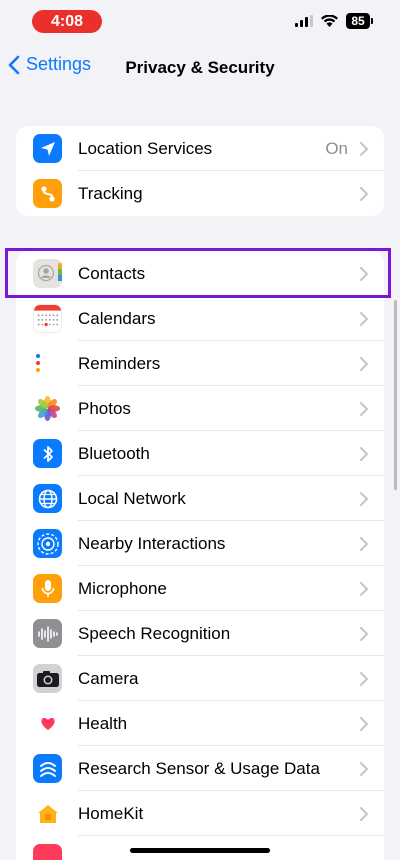 The width and height of the screenshot is (400, 860). Describe the element at coordinates (47, 678) in the screenshot. I see `camera-icon` at that location.